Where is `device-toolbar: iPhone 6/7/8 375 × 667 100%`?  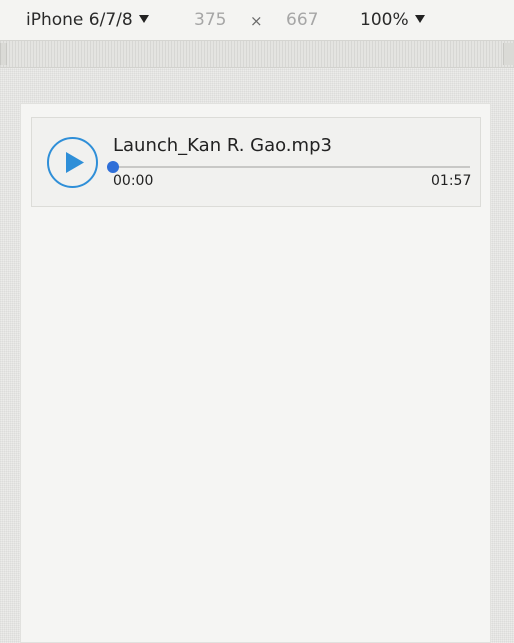 device-toolbar: iPhone 6/7/8 375 × 667 100% is located at coordinates (257, 20).